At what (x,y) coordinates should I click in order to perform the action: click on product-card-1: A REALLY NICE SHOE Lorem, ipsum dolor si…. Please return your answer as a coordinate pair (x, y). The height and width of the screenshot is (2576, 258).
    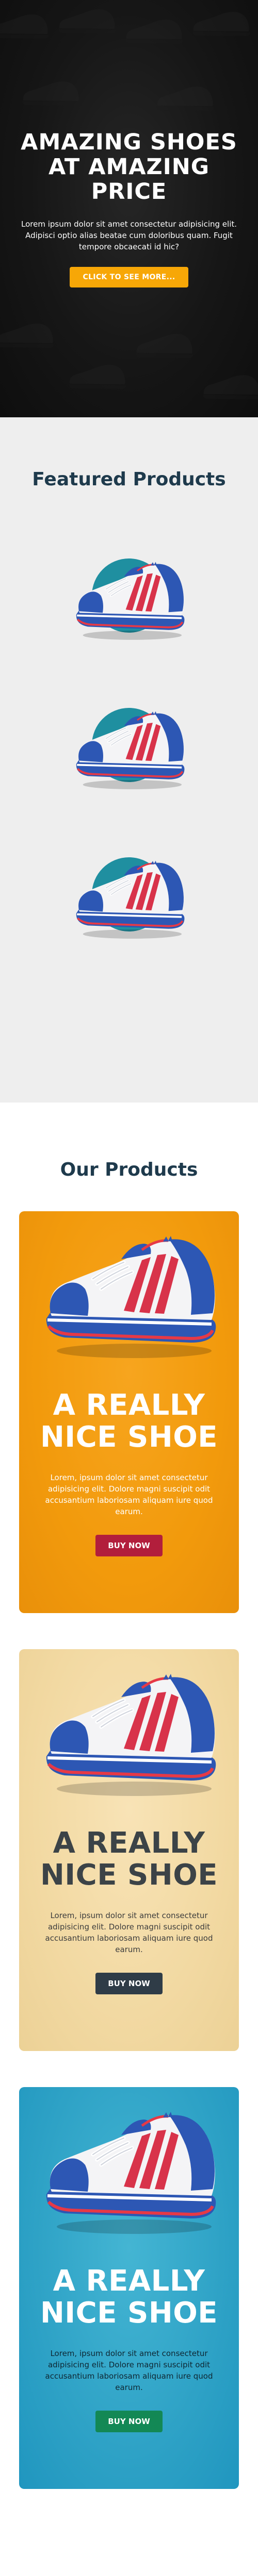
    Looking at the image, I should click on (129, 1412).